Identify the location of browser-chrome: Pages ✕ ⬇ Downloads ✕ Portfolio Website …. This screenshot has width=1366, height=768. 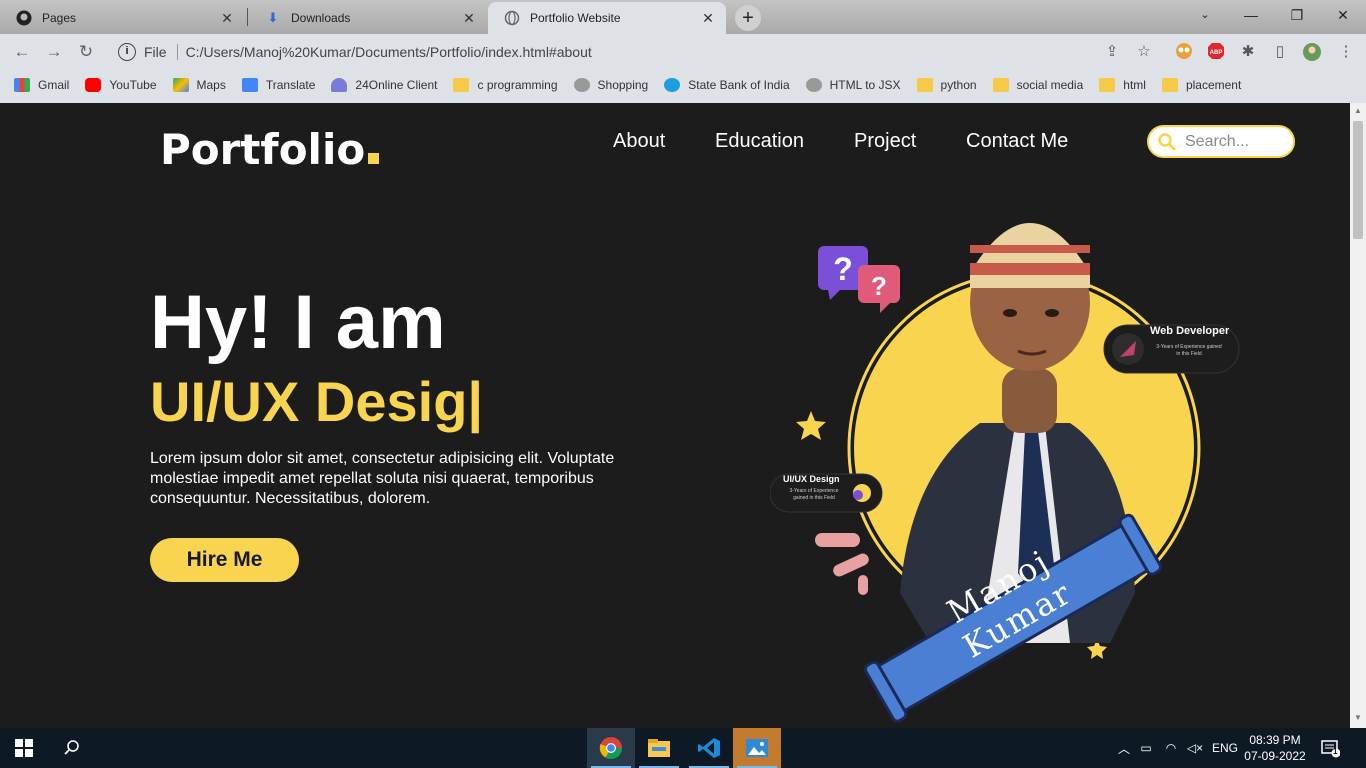
(683, 51).